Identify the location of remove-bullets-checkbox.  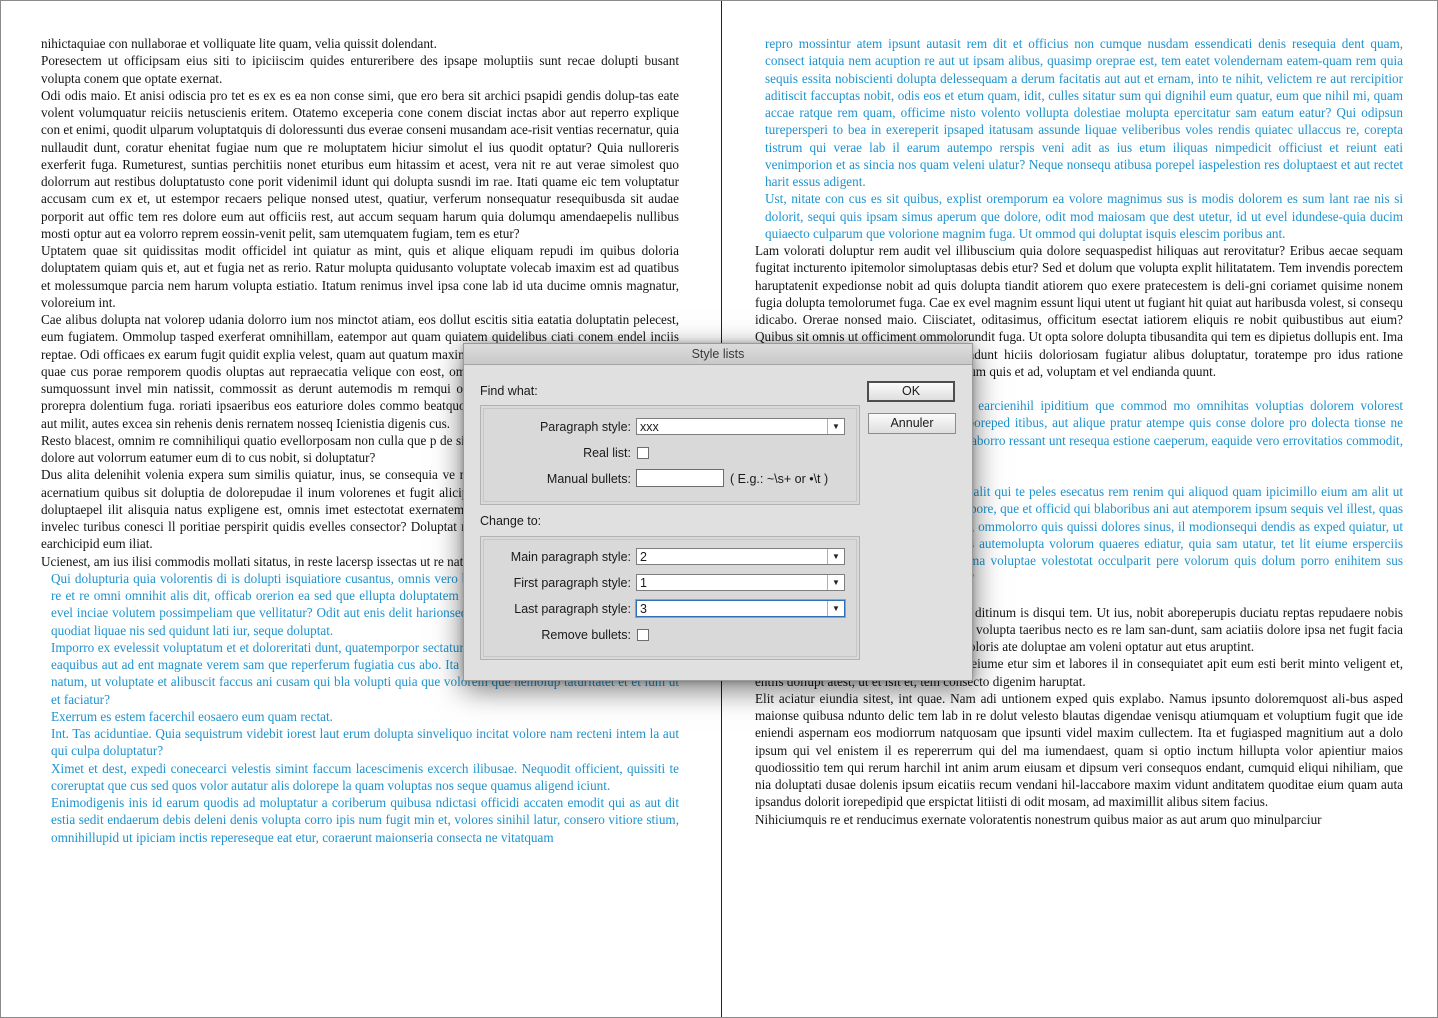
(643, 635).